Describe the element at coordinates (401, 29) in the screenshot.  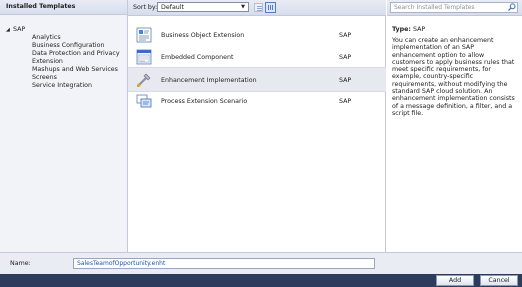
I see `type-label: Type:` at that location.